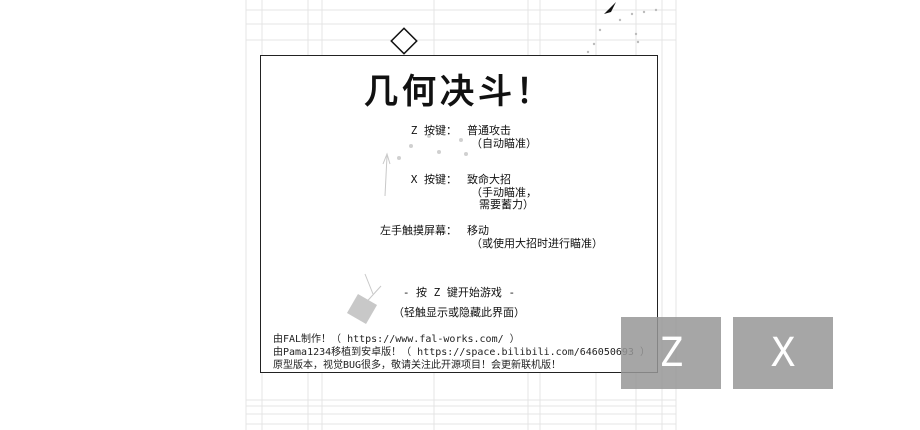  I want to click on control-key-z: Z 按键：, so click(433, 130).